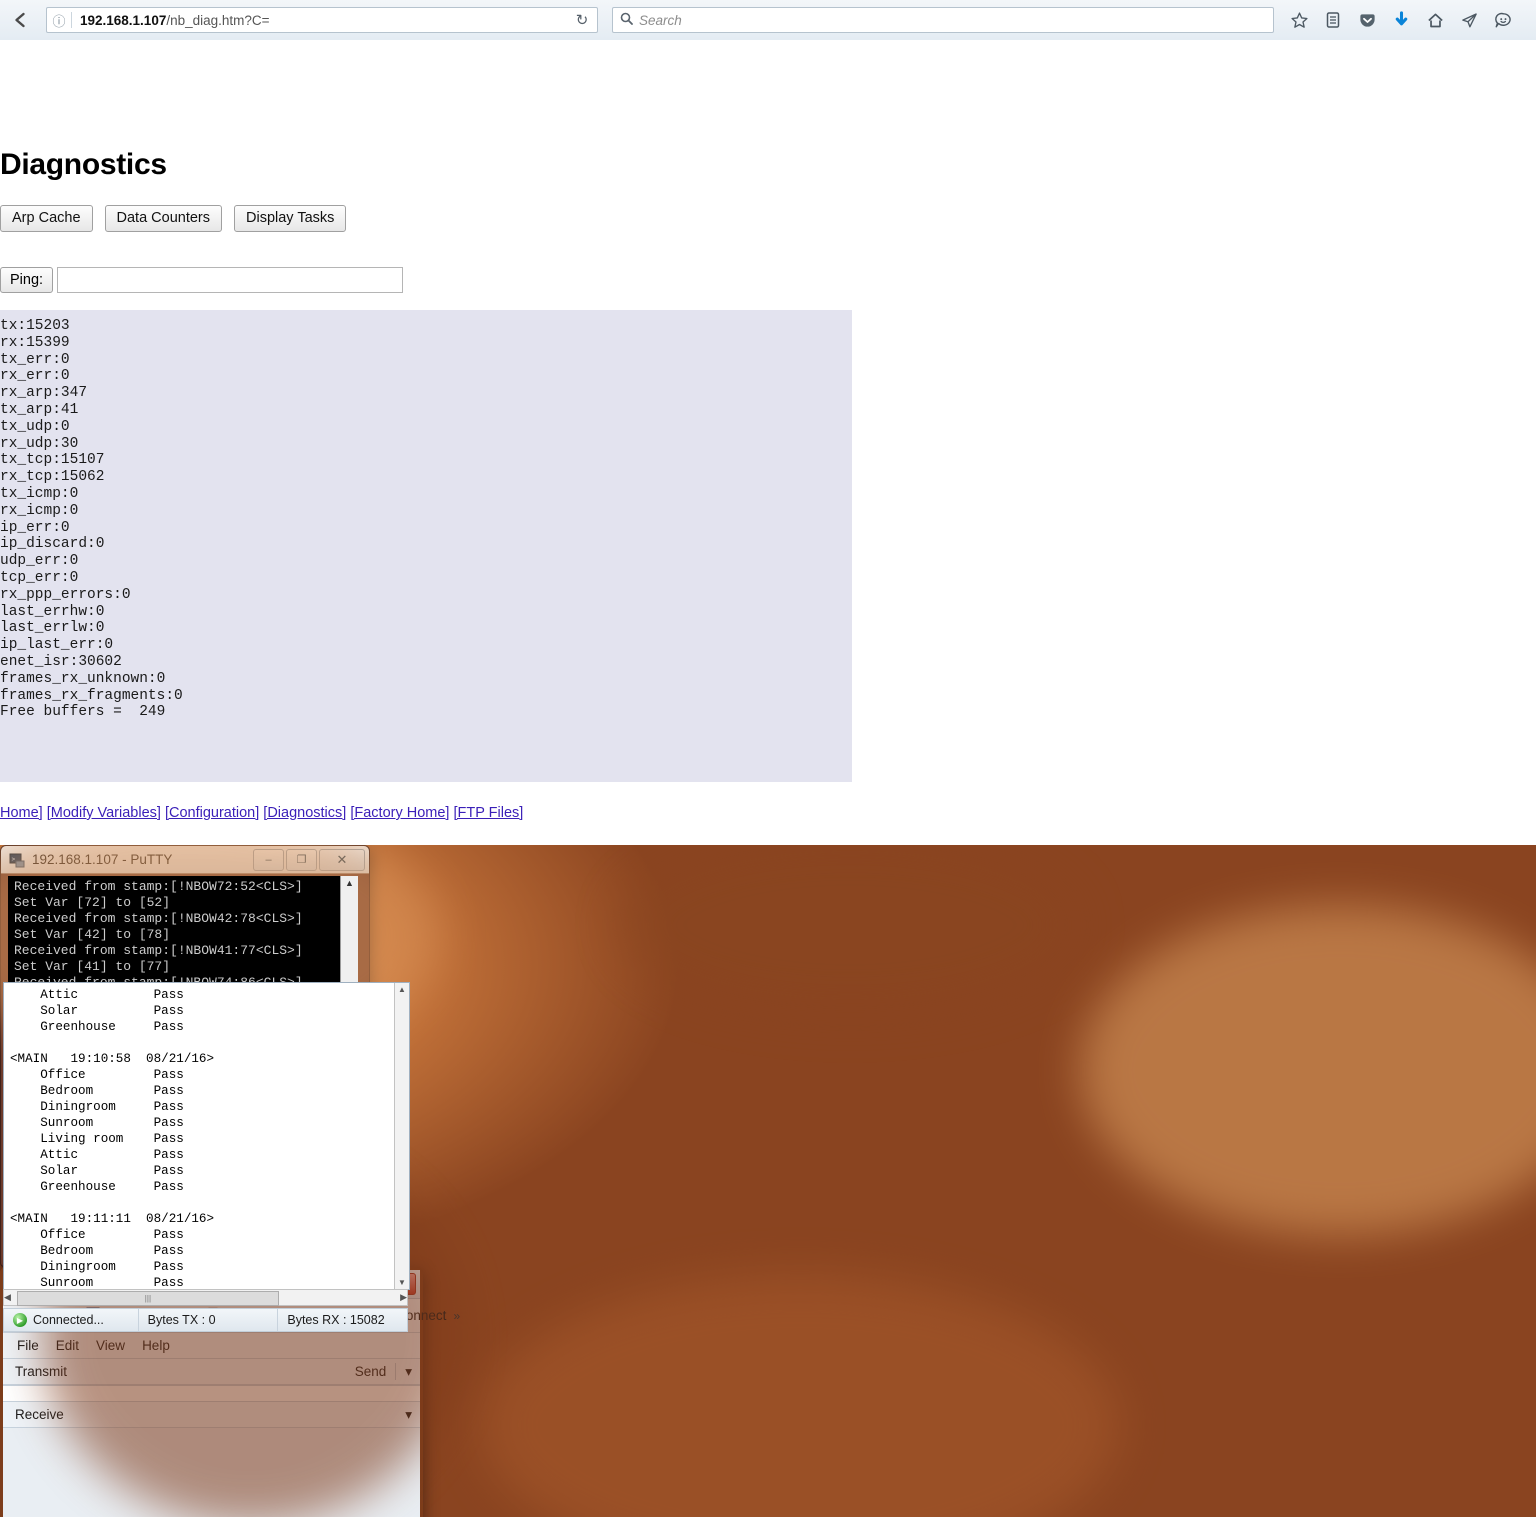 This screenshot has width=1536, height=1517. What do you see at coordinates (1333, 20) in the screenshot?
I see `reading-list-icon` at bounding box center [1333, 20].